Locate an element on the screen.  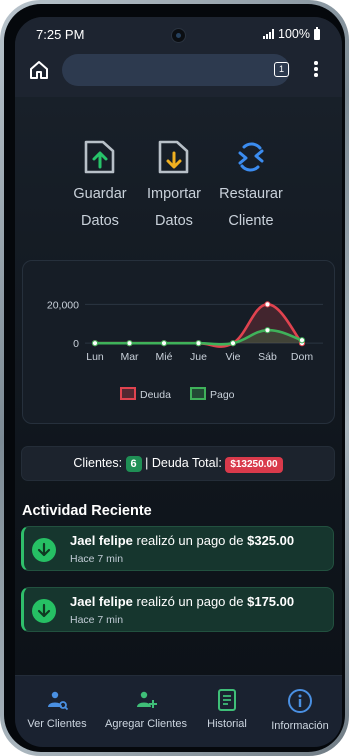
x-tick-label: Sáb is located at coordinates (267, 357).